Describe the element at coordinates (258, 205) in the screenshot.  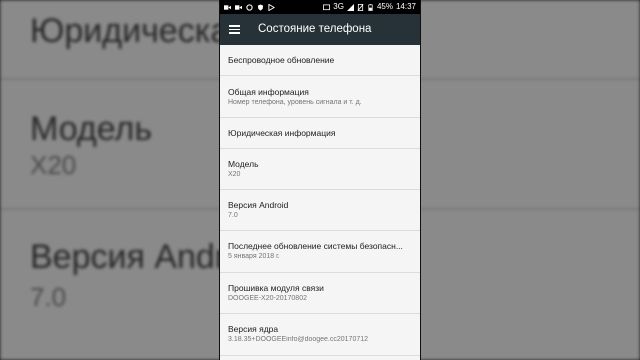
I see `list-item-title: Версия Android` at that location.